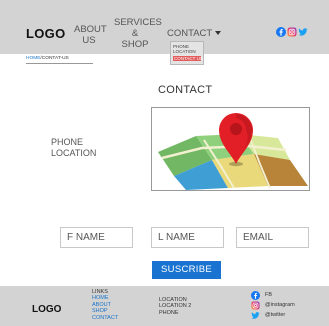 The height and width of the screenshot is (326, 329). I want to click on subscribe-button: SUSCRIBE, so click(186, 270).